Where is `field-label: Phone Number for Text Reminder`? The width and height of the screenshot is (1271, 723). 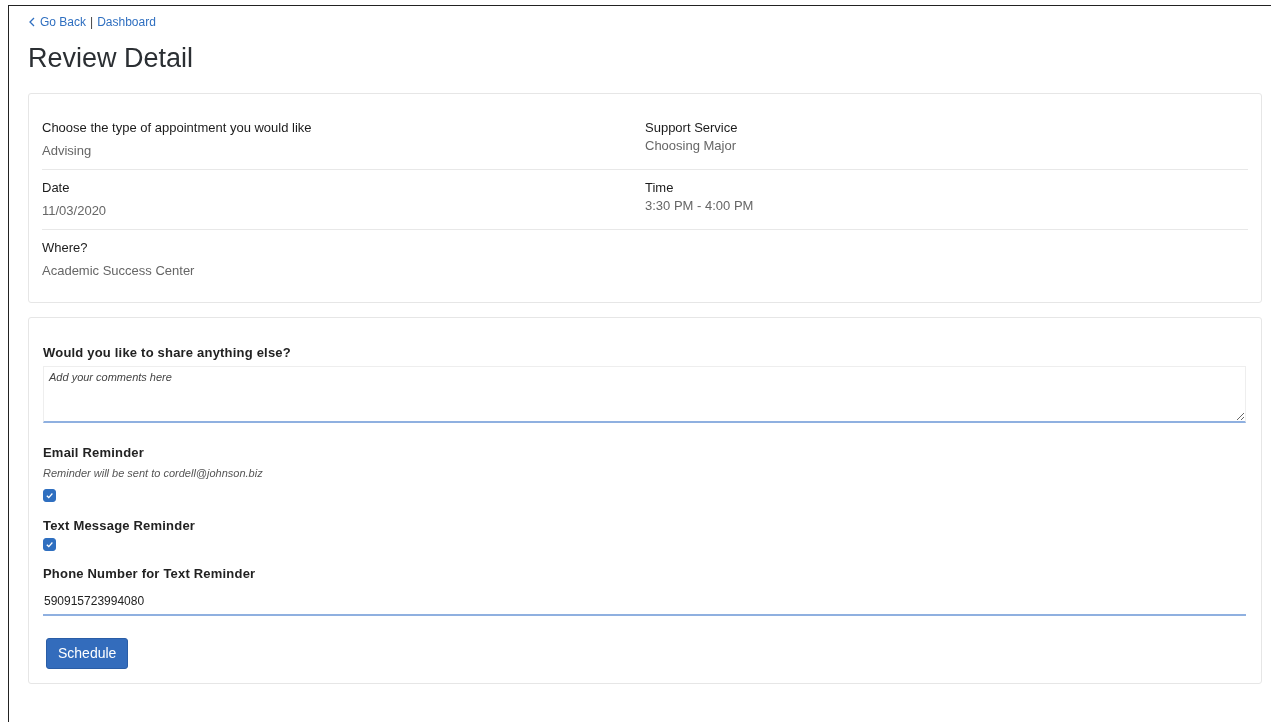
field-label: Phone Number for Text Reminder is located at coordinates (150, 573).